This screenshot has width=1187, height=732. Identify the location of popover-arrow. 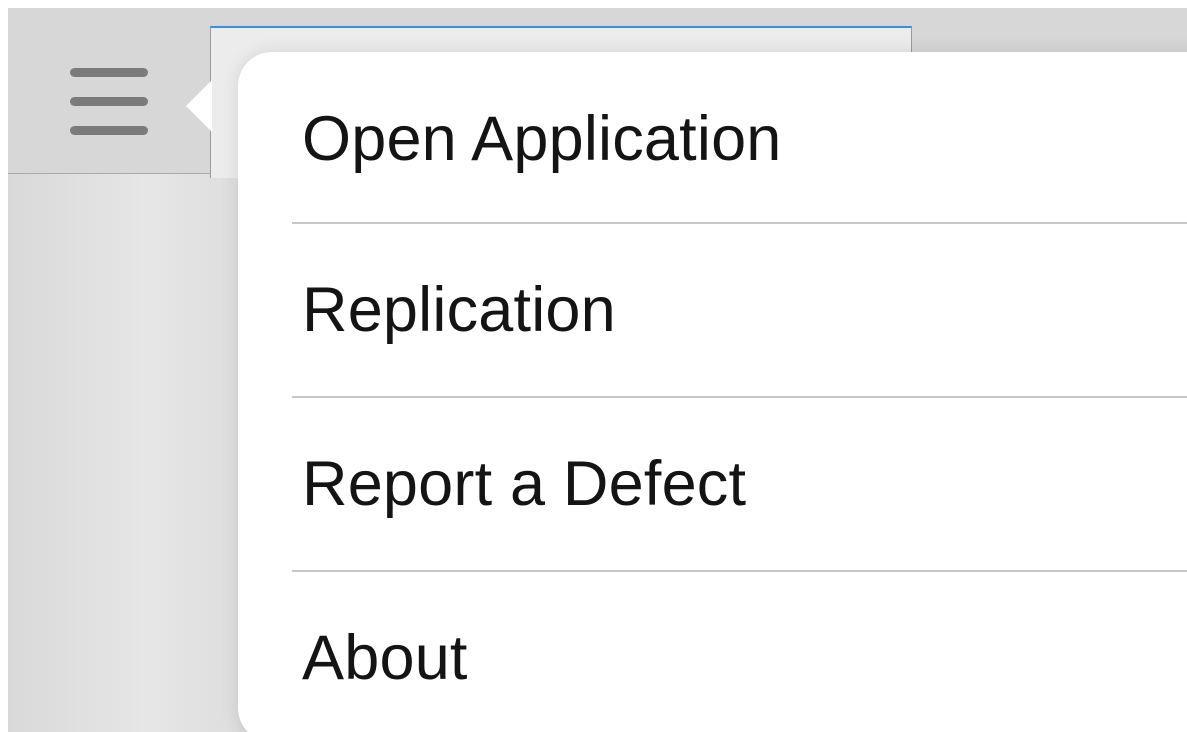
(199, 106).